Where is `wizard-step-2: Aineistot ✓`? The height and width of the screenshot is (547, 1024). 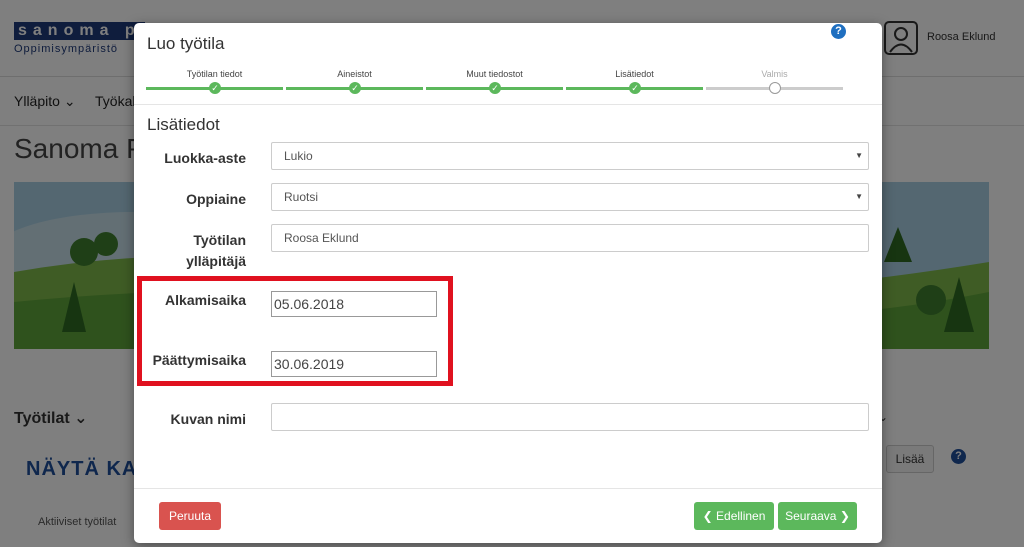 wizard-step-2: Aineistot ✓ is located at coordinates (354, 82).